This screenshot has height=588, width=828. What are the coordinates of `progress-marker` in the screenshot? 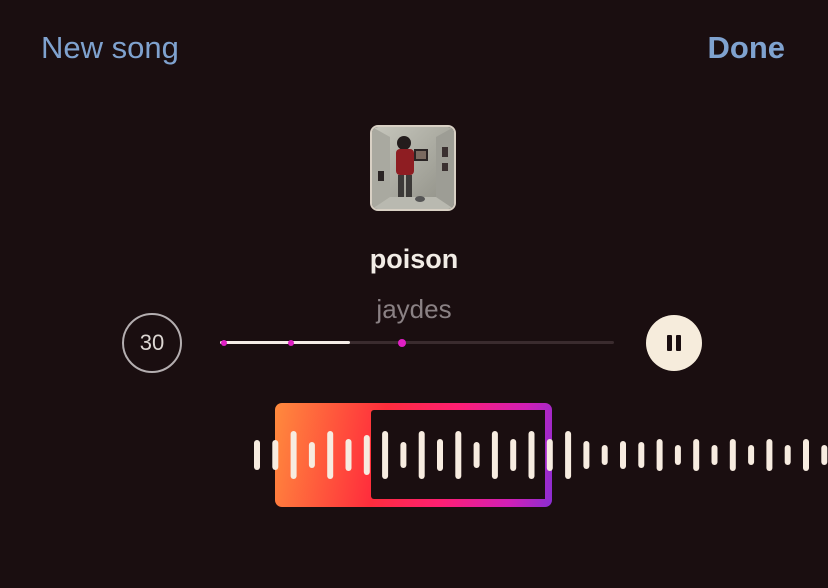 It's located at (291, 342).